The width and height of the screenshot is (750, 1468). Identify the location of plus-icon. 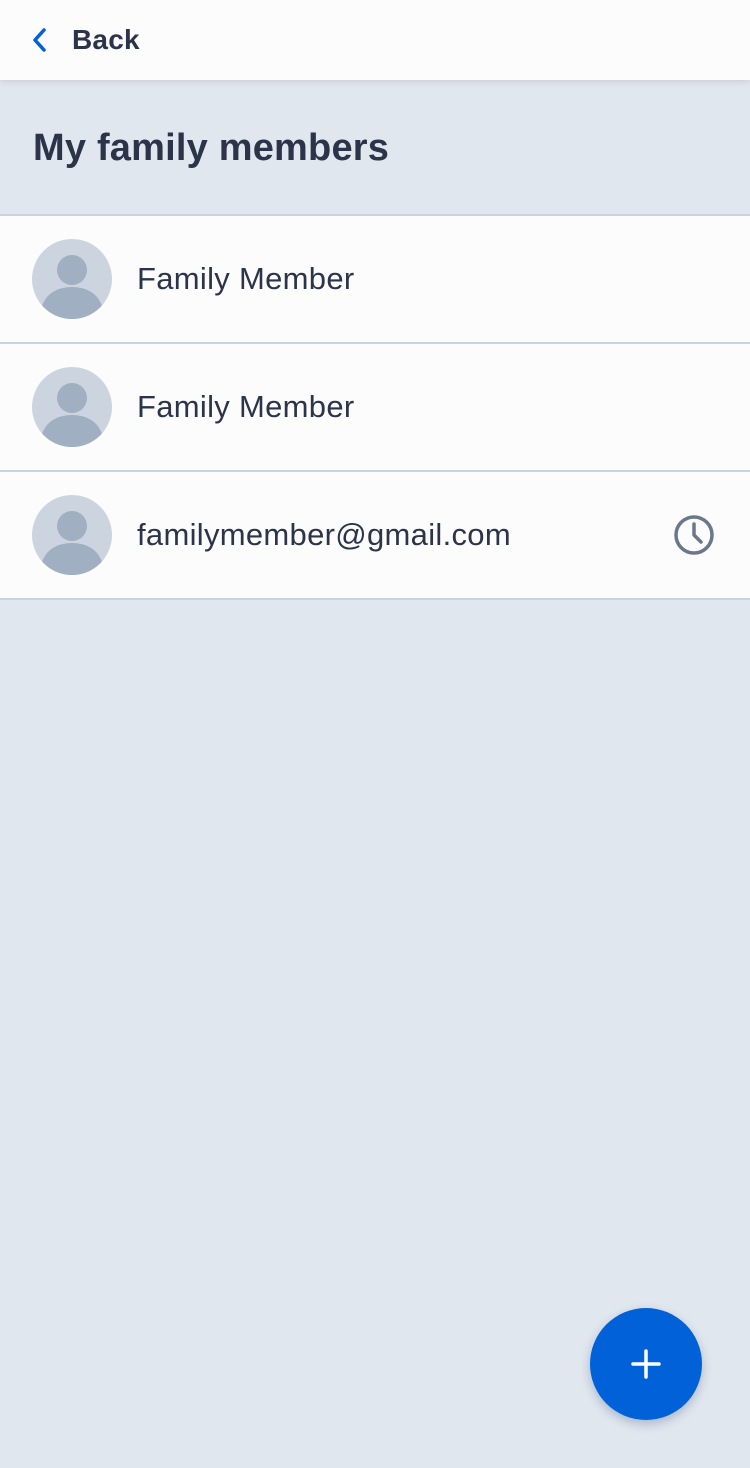
(646, 1364).